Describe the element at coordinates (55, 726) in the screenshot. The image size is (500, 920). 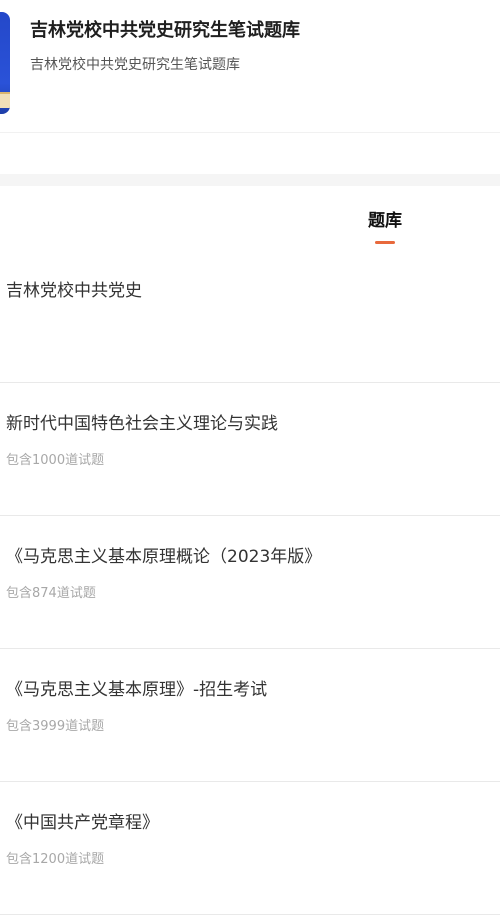
I see `list-item-count: 包含3999道试题` at that location.